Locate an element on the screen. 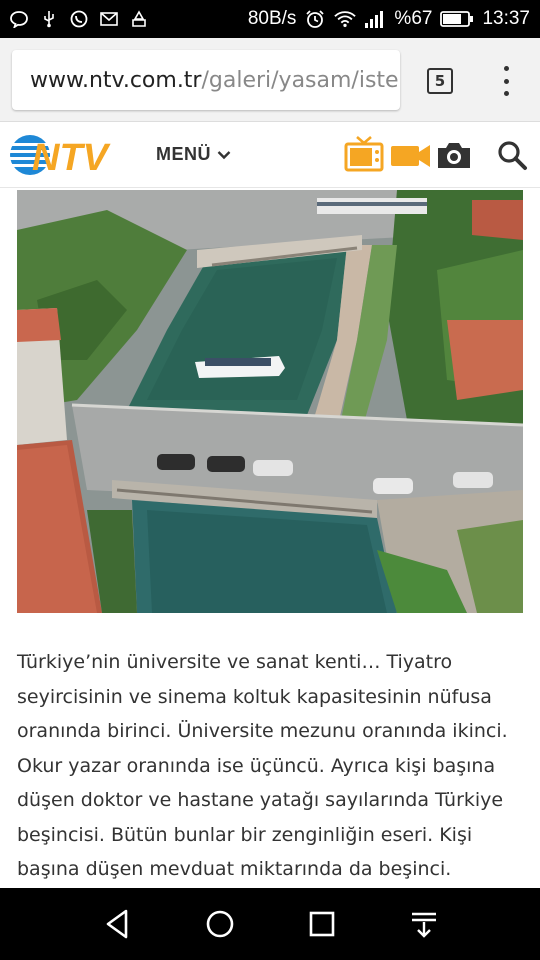 This screenshot has width=540, height=960. menu-button: MENÜ is located at coordinates (193, 154).